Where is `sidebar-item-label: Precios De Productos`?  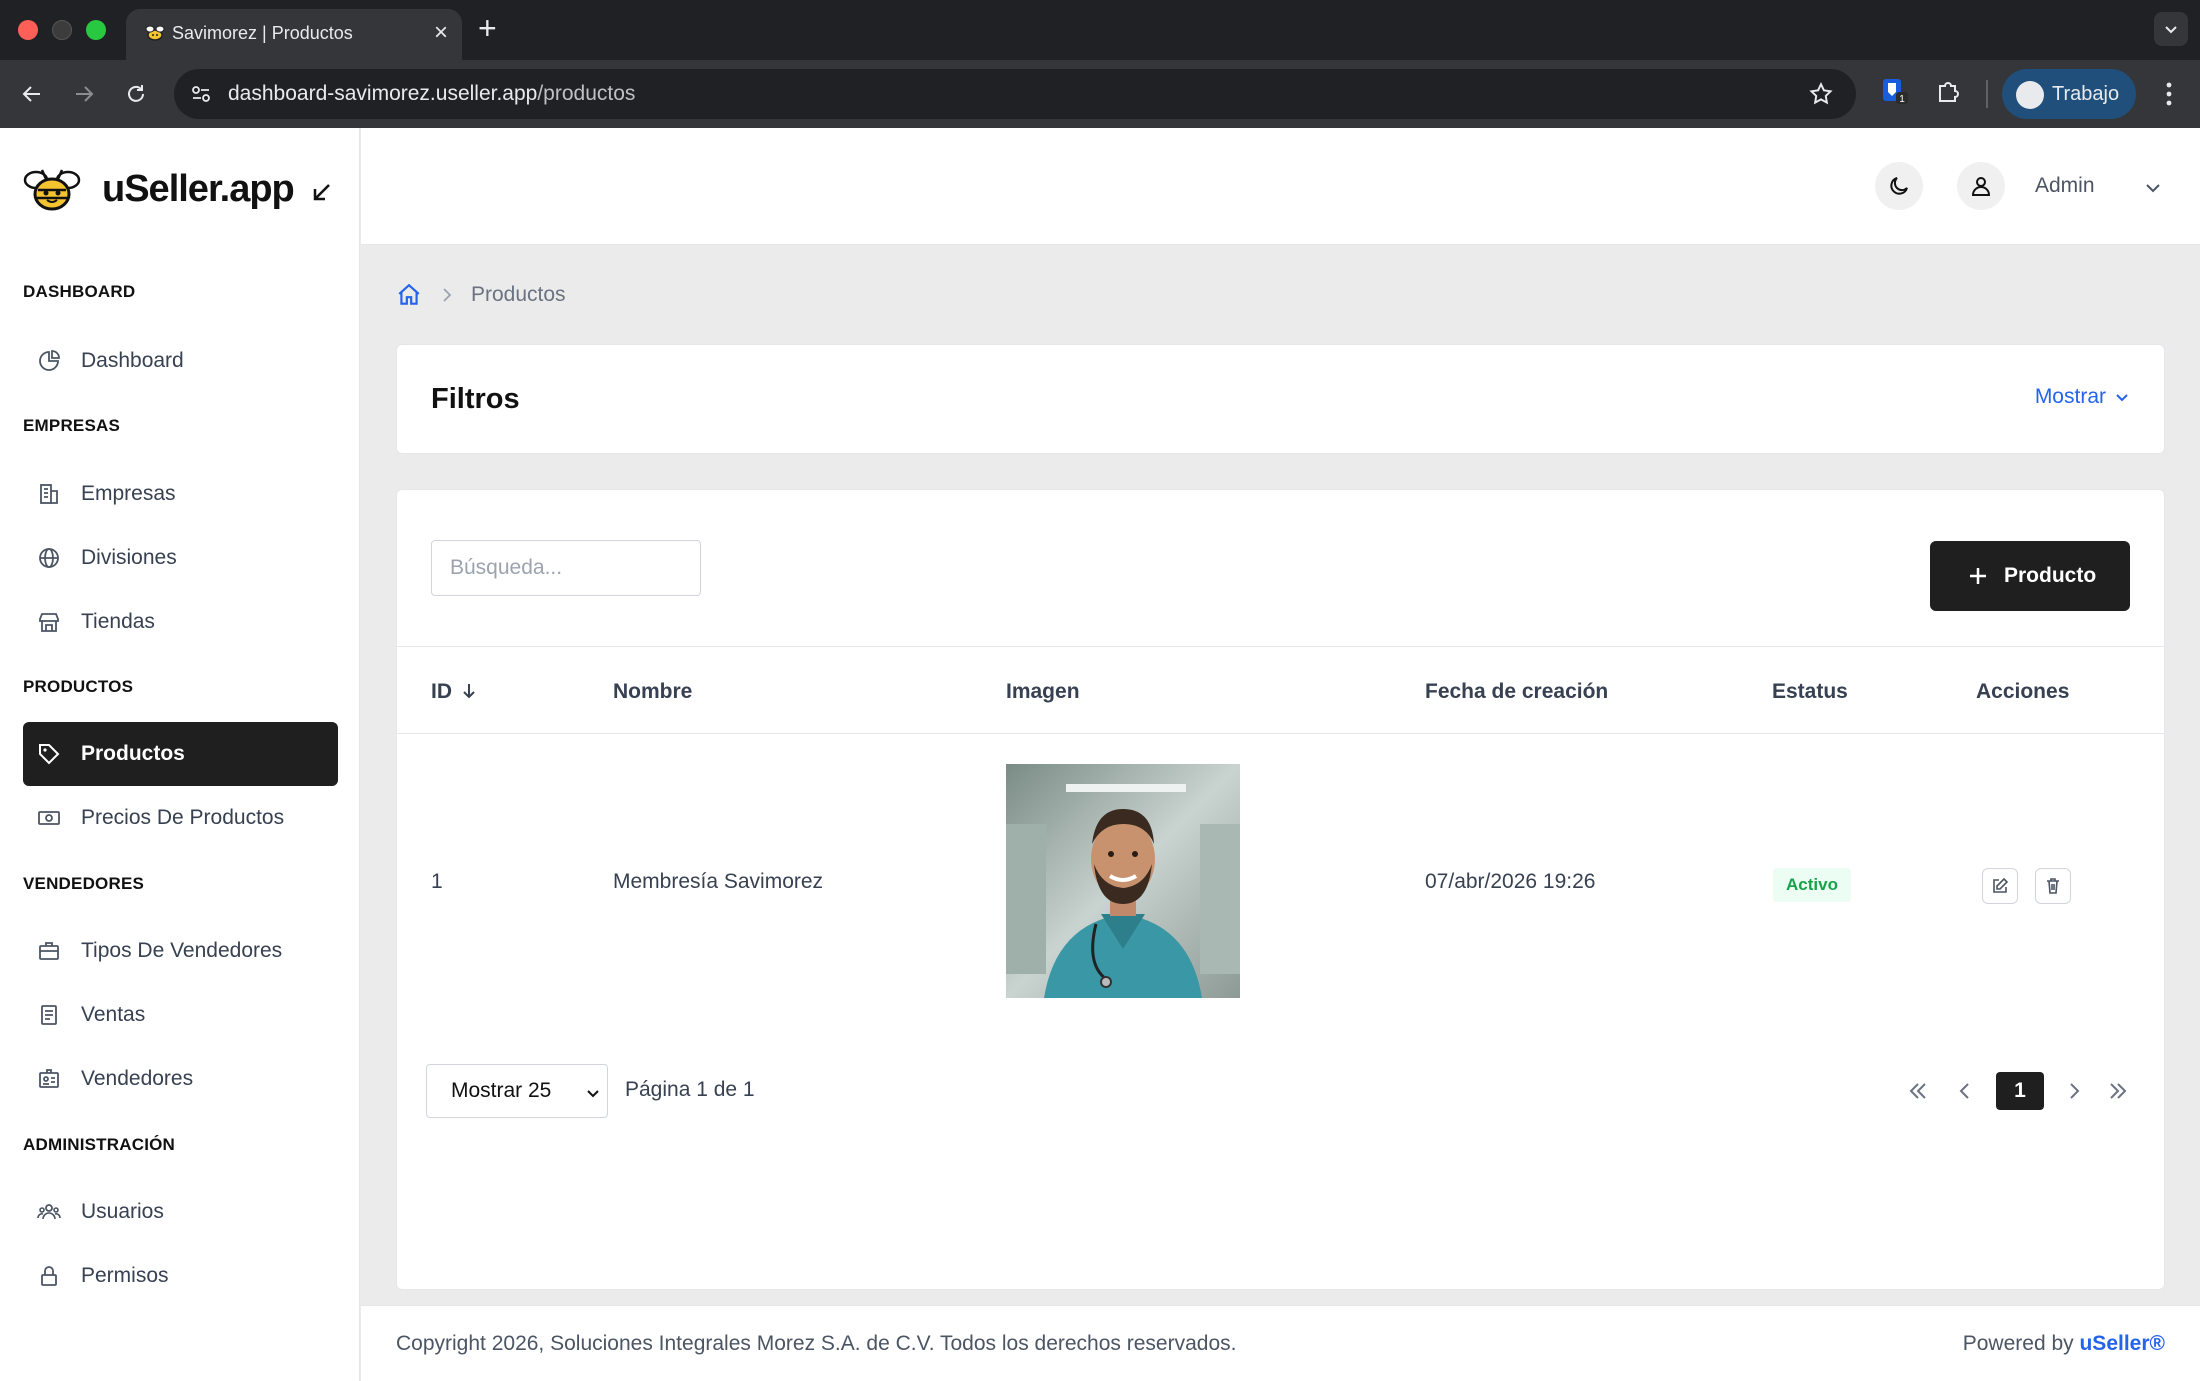 sidebar-item-label: Precios De Productos is located at coordinates (183, 817).